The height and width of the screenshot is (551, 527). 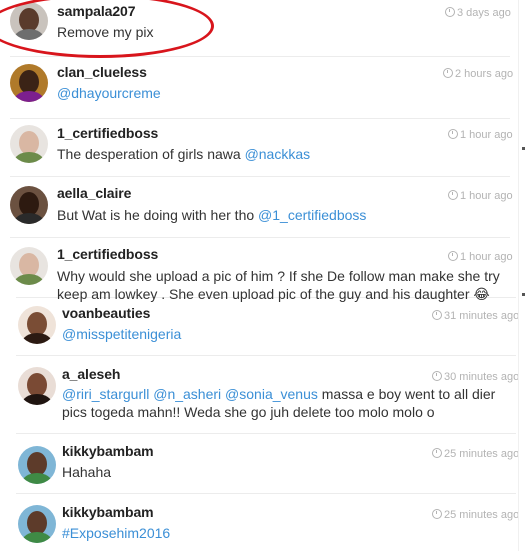 What do you see at coordinates (109, 93) in the screenshot?
I see `mention-link: @dhayourcreme` at bounding box center [109, 93].